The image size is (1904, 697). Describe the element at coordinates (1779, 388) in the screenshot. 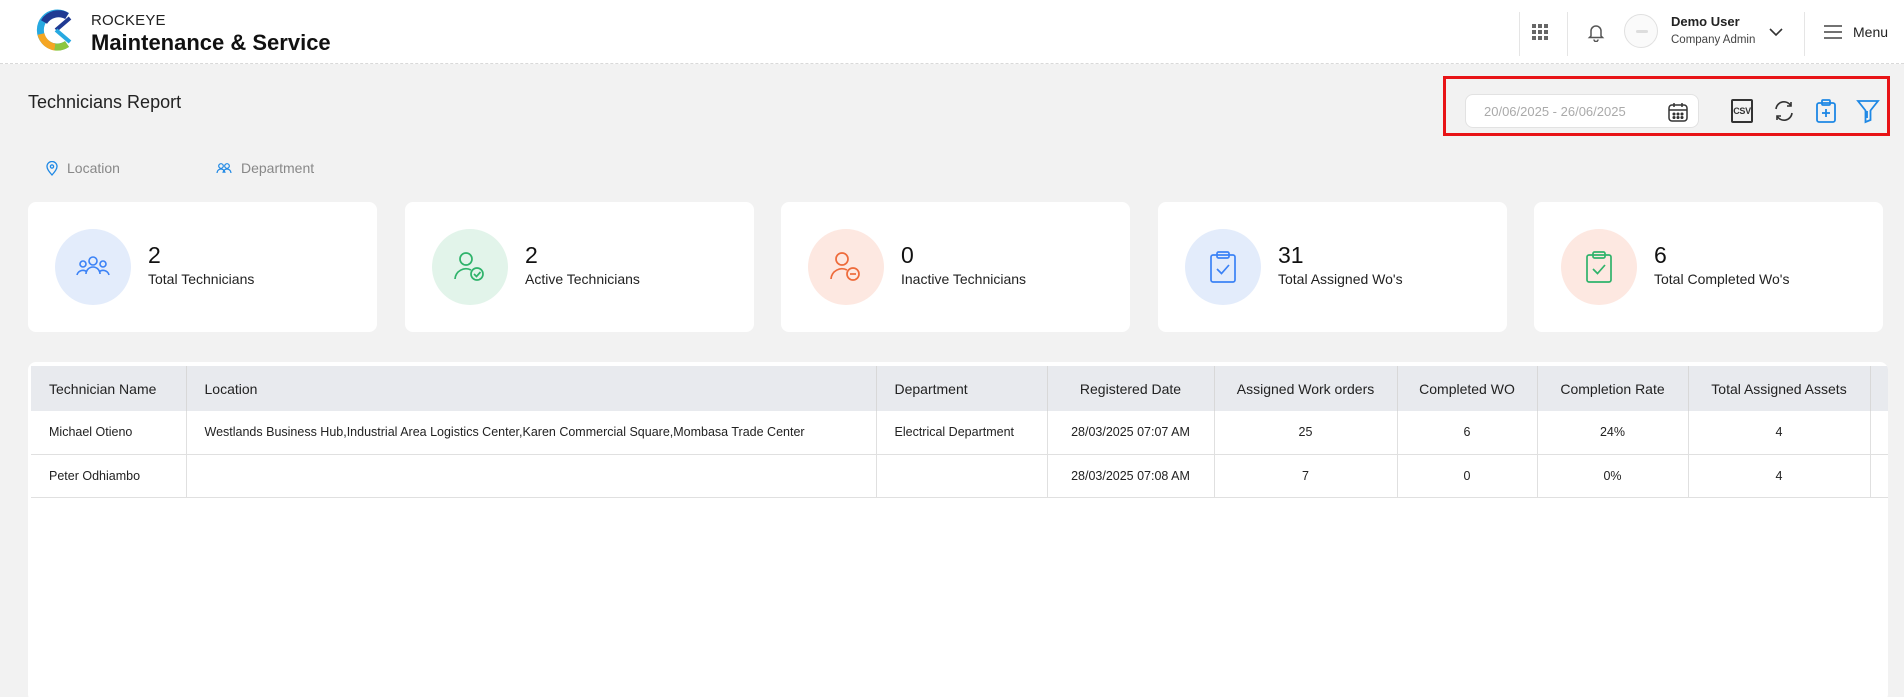

I see `column-header: Total Assigned Assets` at that location.